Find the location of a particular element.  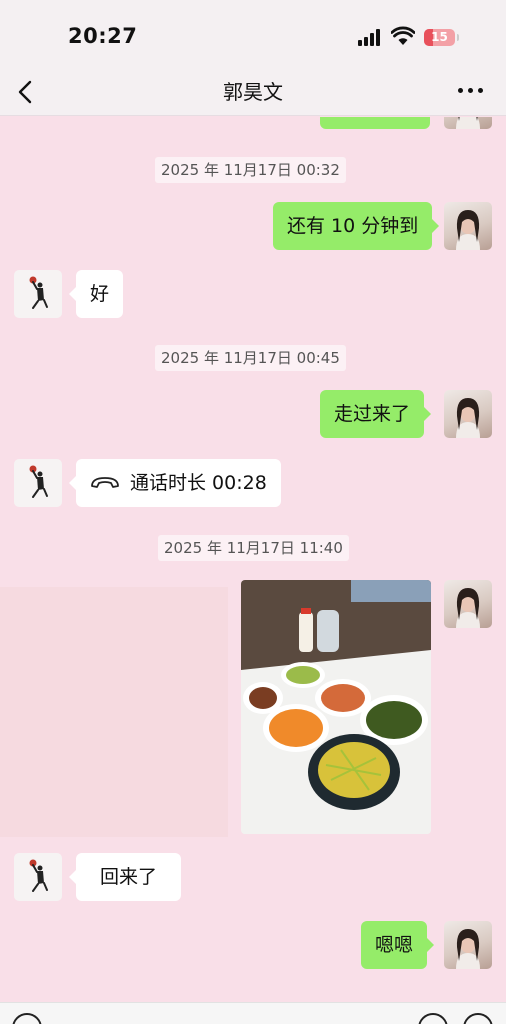

battery-icon: 15 is located at coordinates (439, 37).